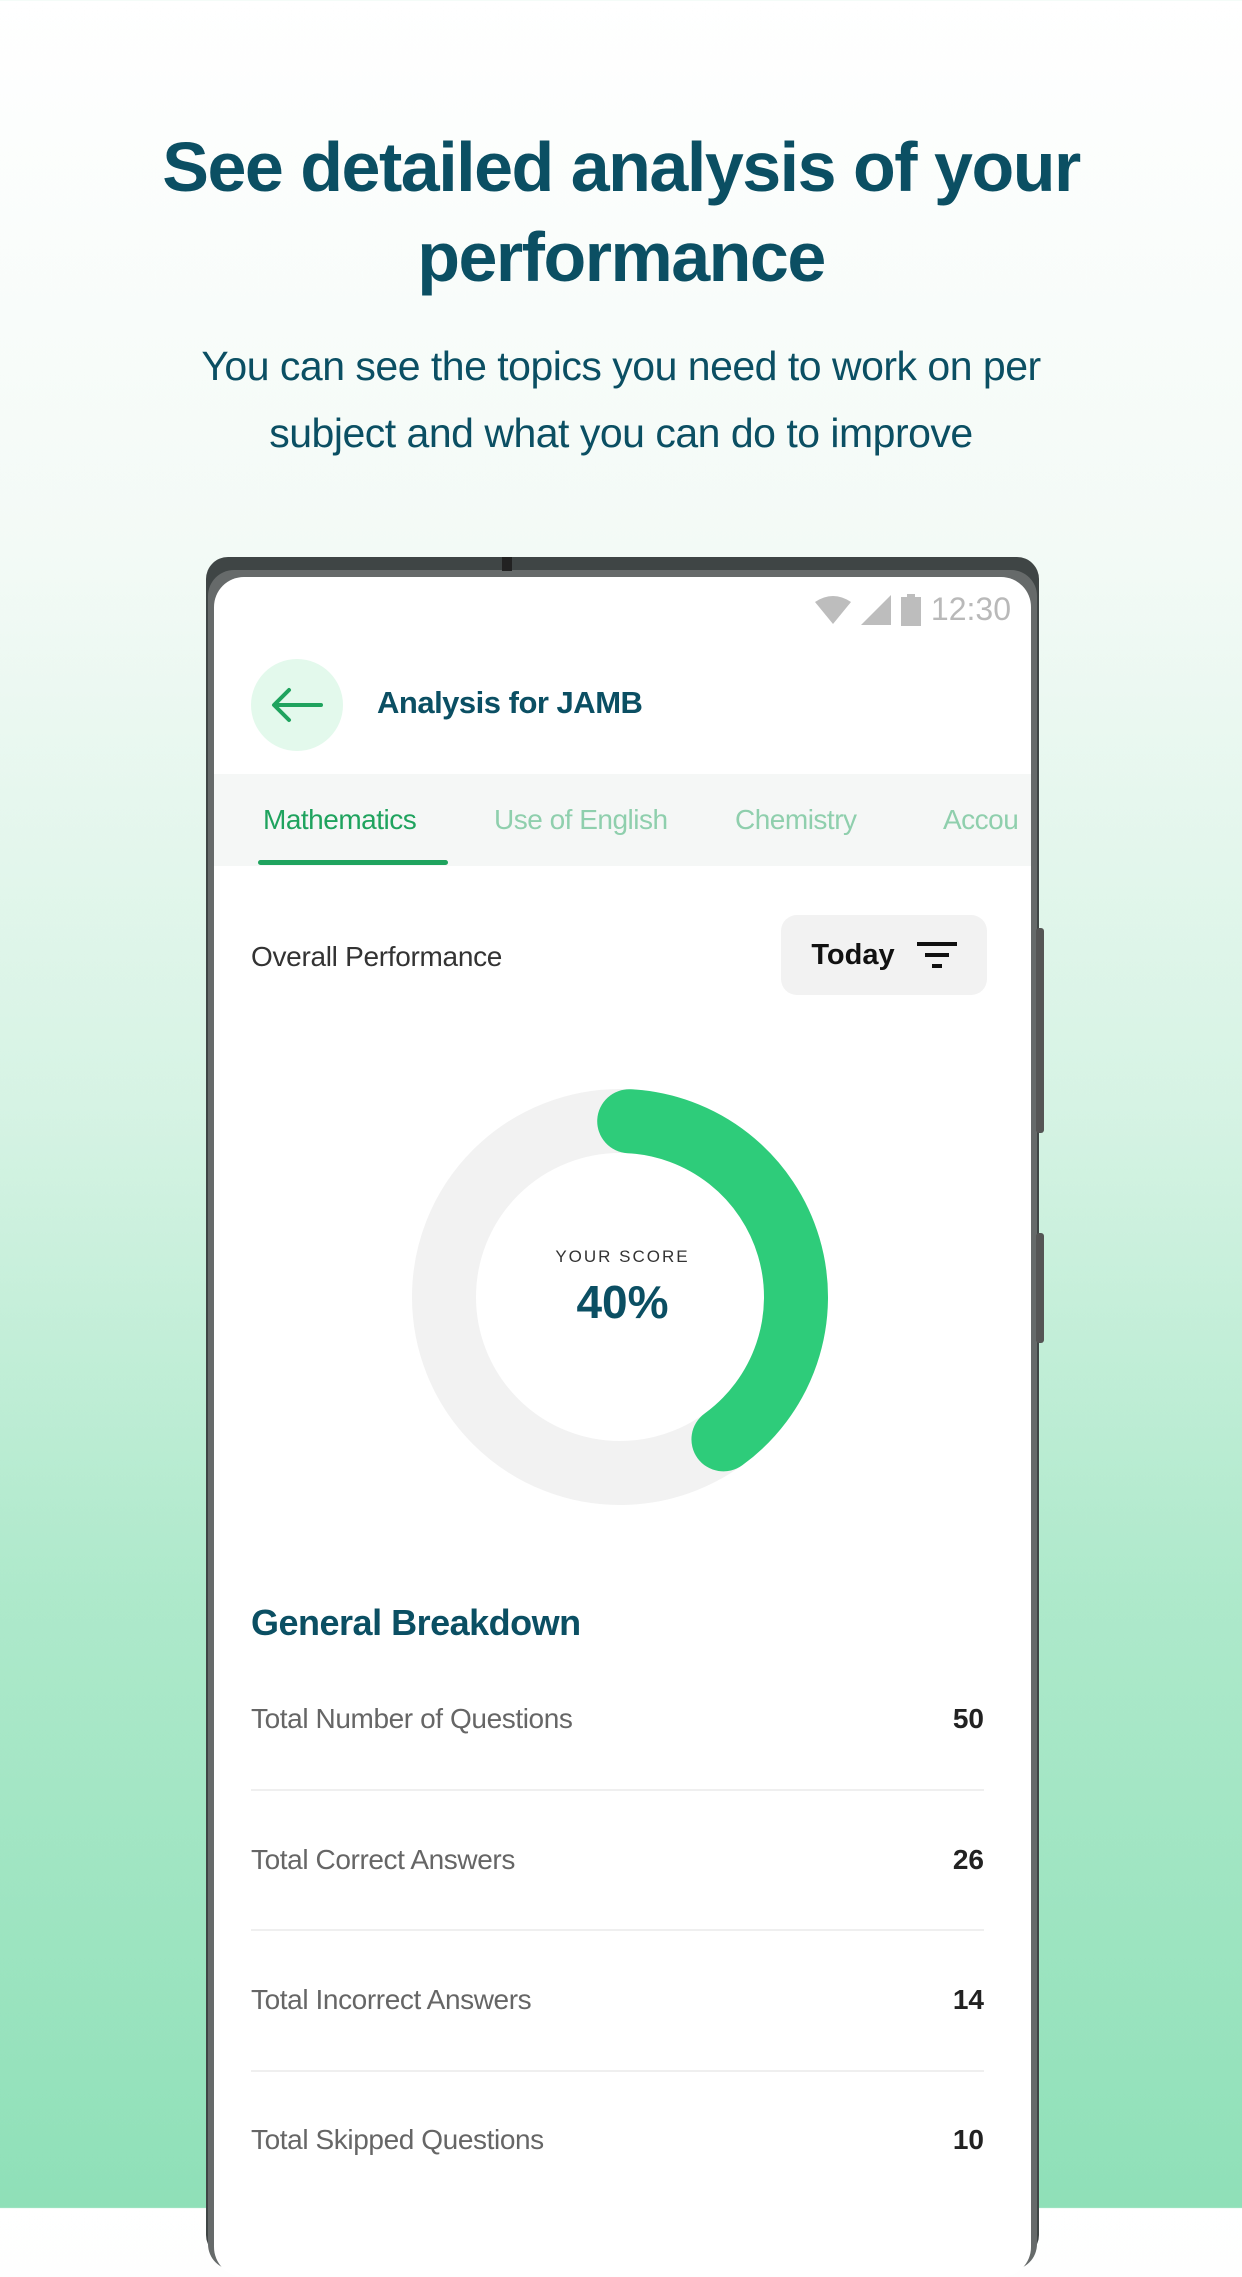 The width and height of the screenshot is (1242, 2277). Describe the element at coordinates (853, 954) in the screenshot. I see `filter-label: Today` at that location.